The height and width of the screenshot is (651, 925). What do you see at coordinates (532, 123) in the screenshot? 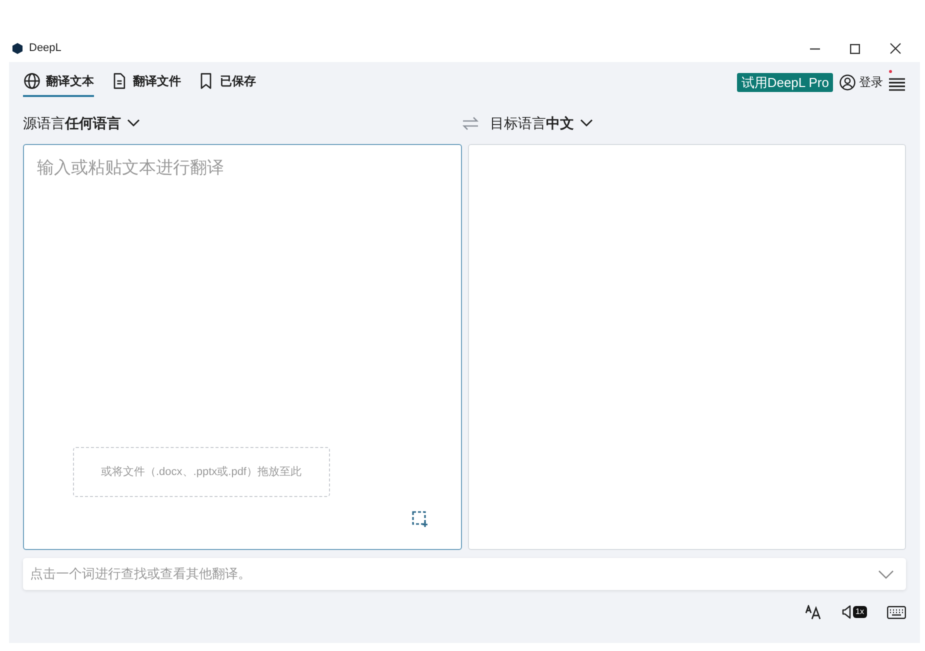
I see `target-language-selector: 目标语言中文` at bounding box center [532, 123].